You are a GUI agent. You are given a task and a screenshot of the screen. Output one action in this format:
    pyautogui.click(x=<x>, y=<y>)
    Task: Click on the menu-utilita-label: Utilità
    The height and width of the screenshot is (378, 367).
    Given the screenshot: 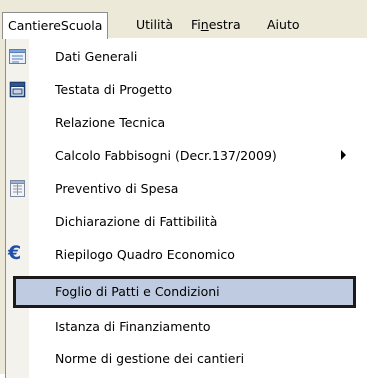 What is the action you would take?
    pyautogui.click(x=155, y=24)
    